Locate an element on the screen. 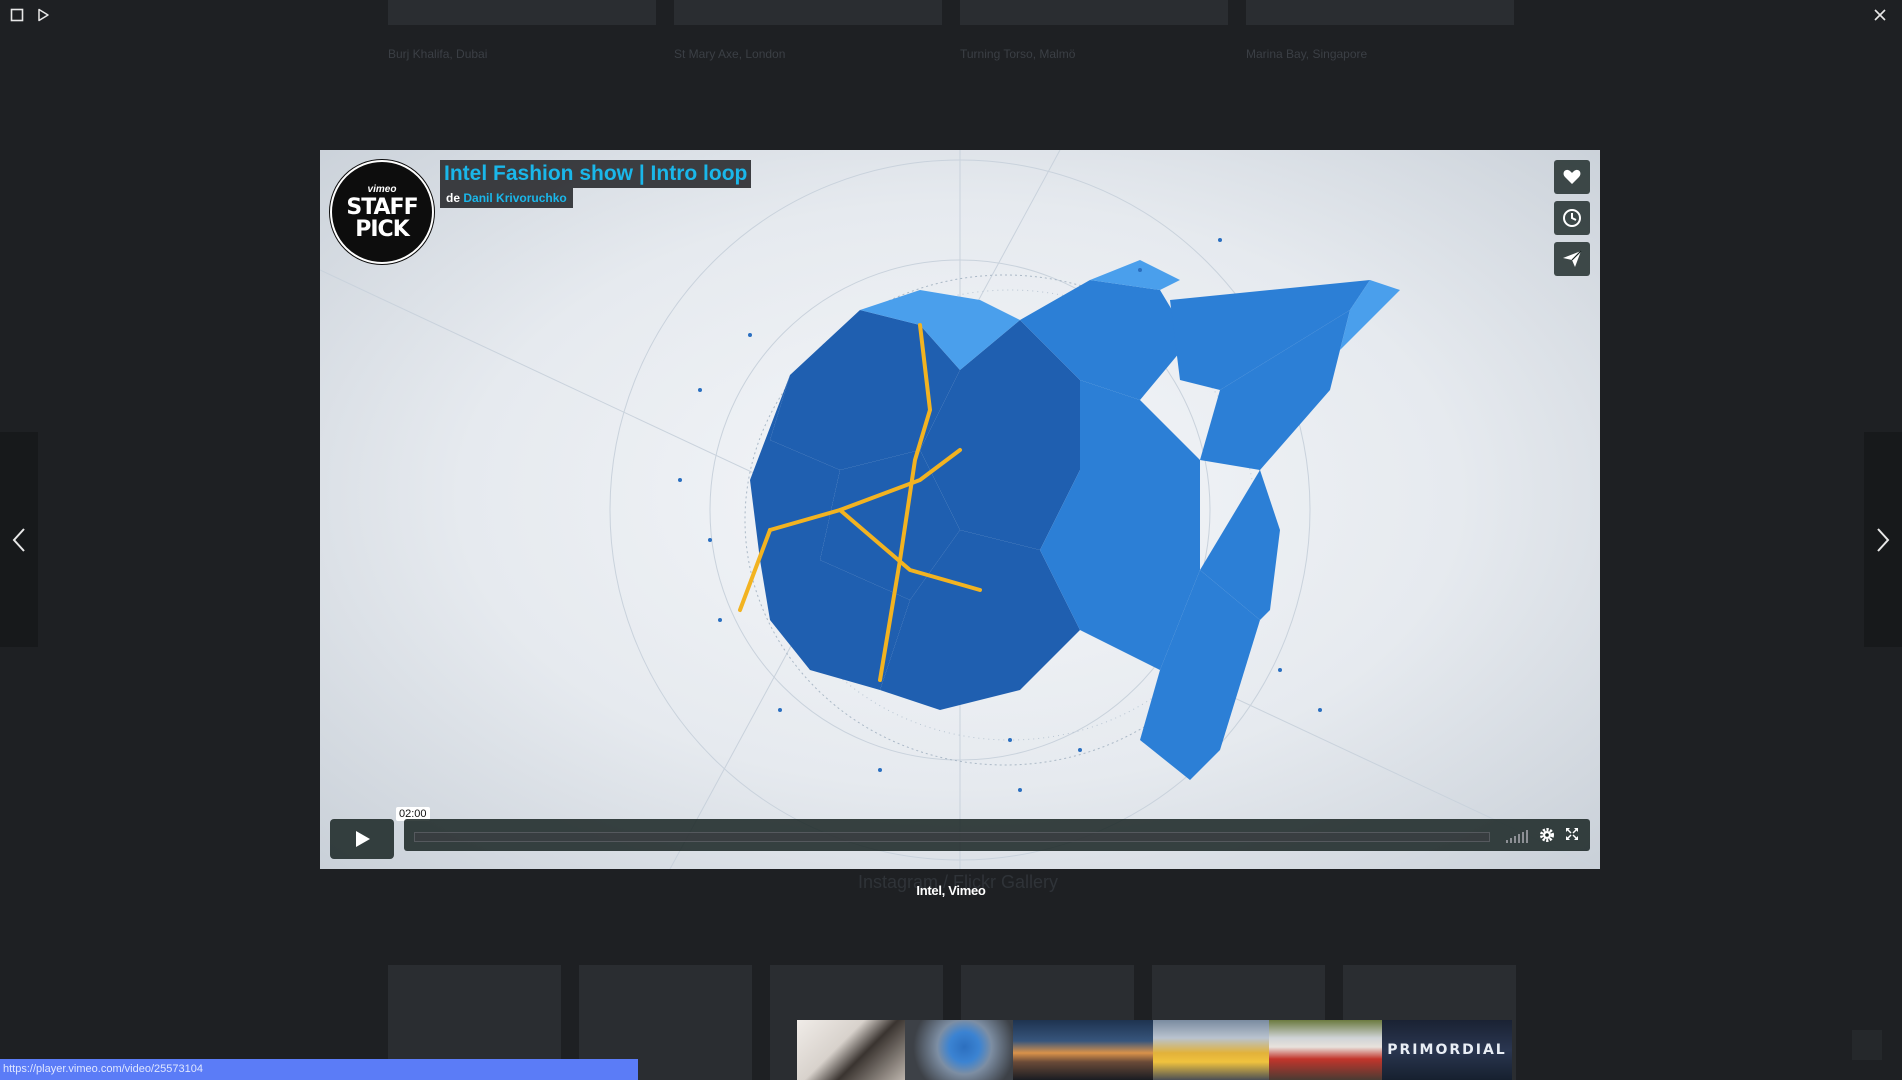 The height and width of the screenshot is (1080, 1902). share-button is located at coordinates (1572, 259).